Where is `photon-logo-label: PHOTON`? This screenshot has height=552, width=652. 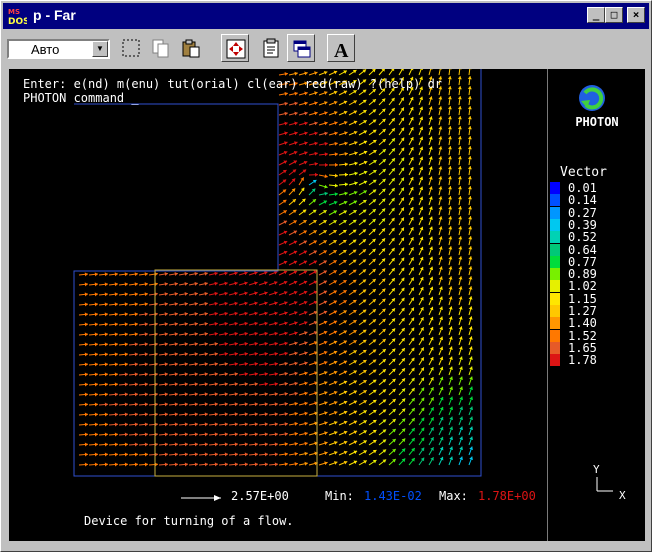
photon-logo-label: PHOTON is located at coordinates (597, 122).